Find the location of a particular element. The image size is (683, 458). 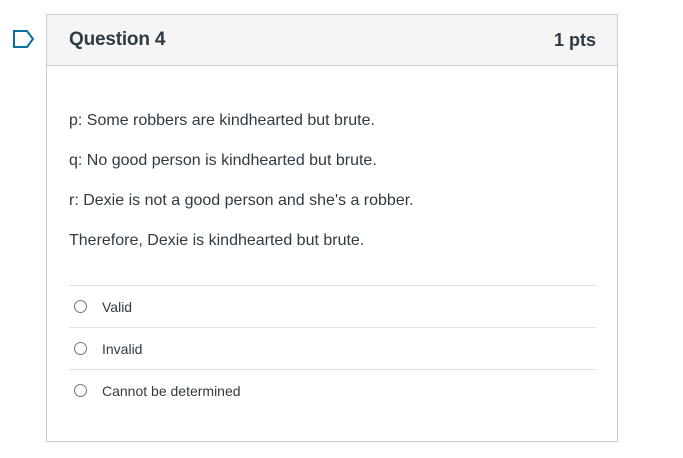

answer-label: Invalid is located at coordinates (122, 348).